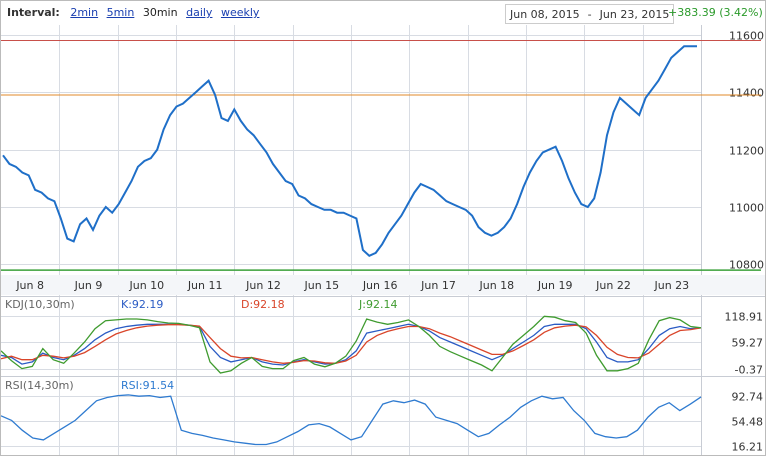 The width and height of the screenshot is (766, 456). What do you see at coordinates (205, 285) in the screenshot?
I see `date-tick-label: Jun 11` at bounding box center [205, 285].